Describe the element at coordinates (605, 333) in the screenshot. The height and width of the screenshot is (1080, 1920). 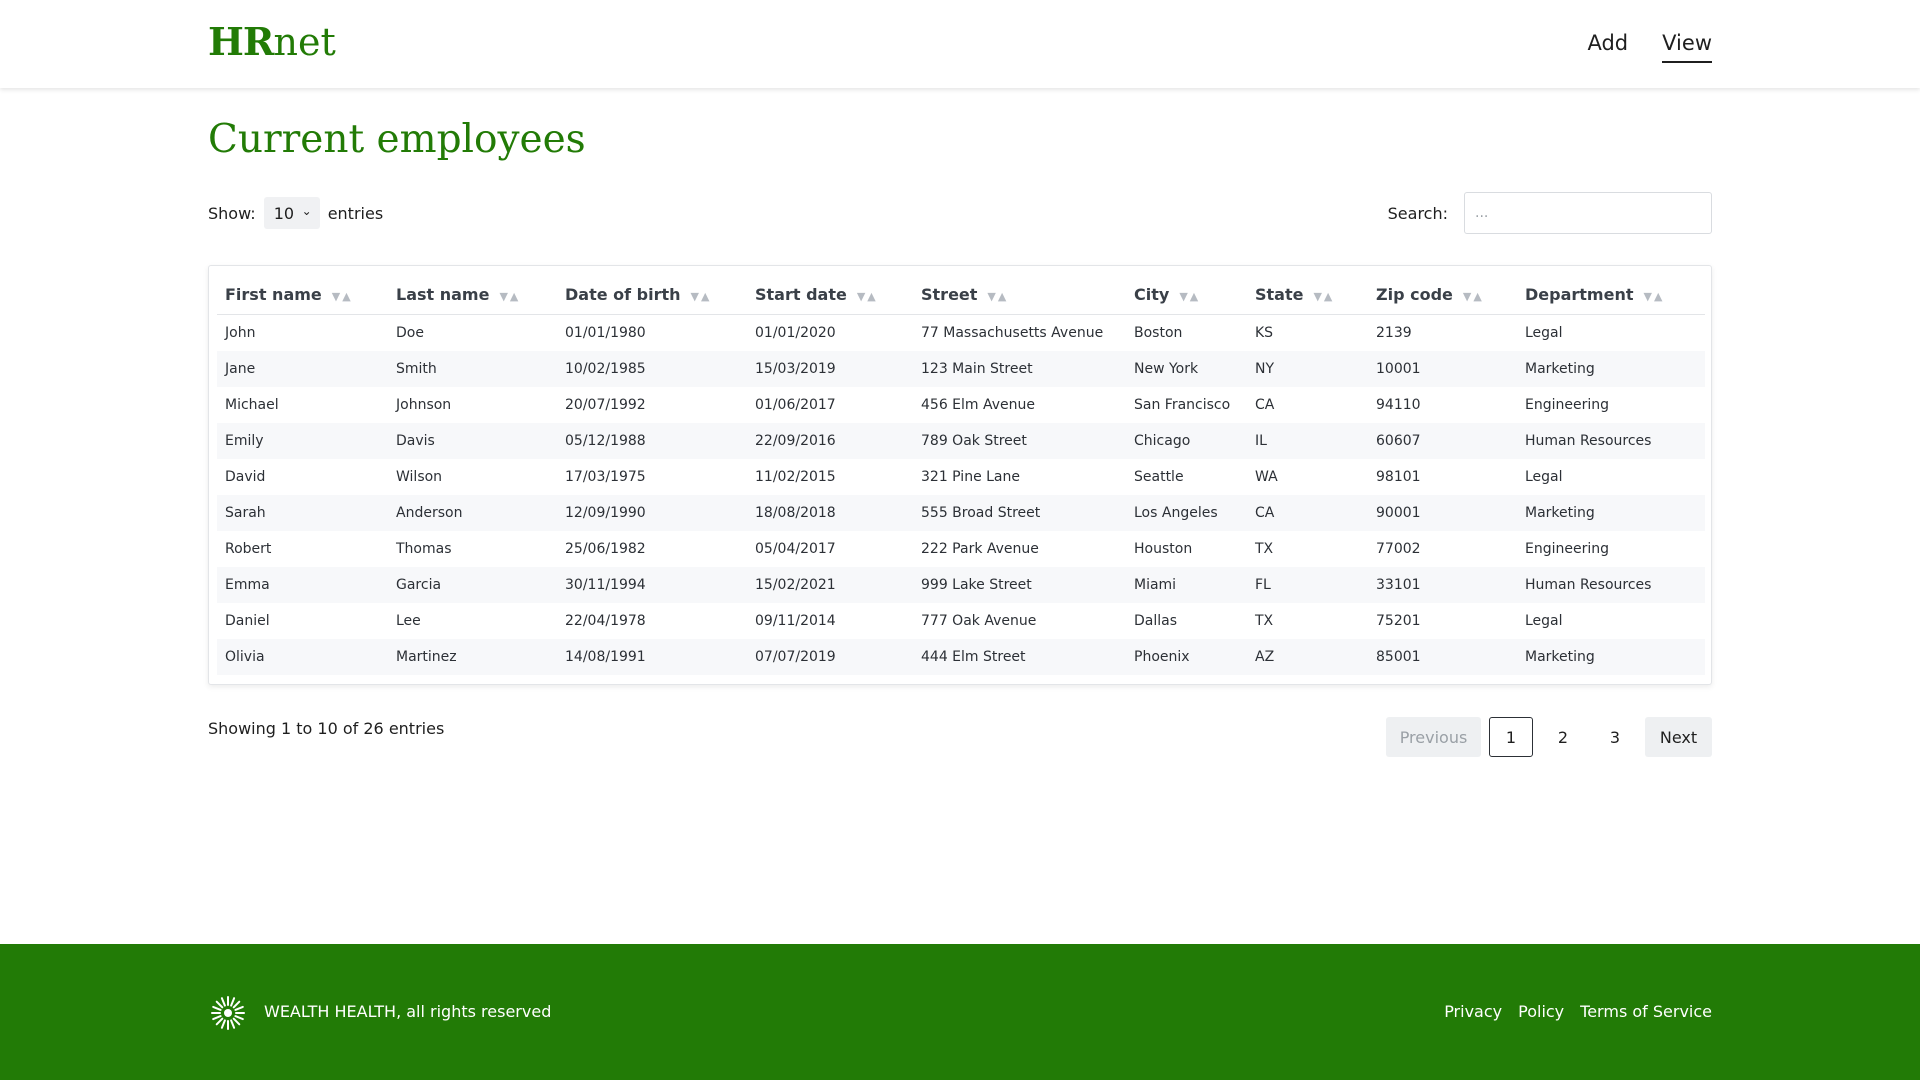
I see `table-cell: 01/01/1980` at that location.